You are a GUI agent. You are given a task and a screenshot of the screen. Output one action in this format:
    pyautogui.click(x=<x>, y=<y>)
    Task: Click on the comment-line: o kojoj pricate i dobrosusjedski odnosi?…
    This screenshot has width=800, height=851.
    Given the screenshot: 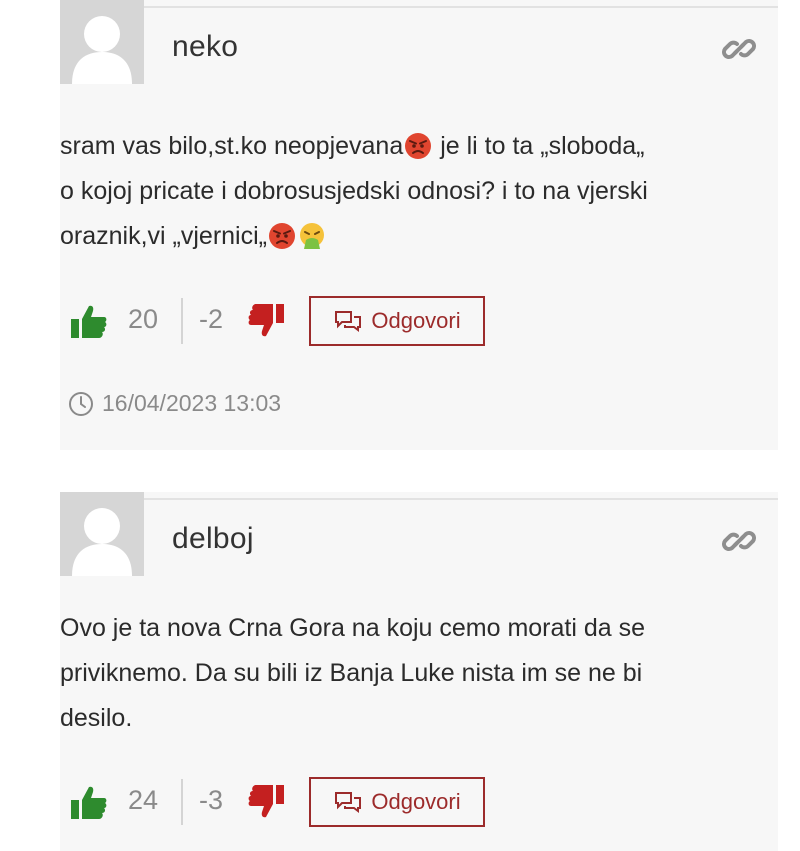 What is the action you would take?
    pyautogui.click(x=354, y=191)
    